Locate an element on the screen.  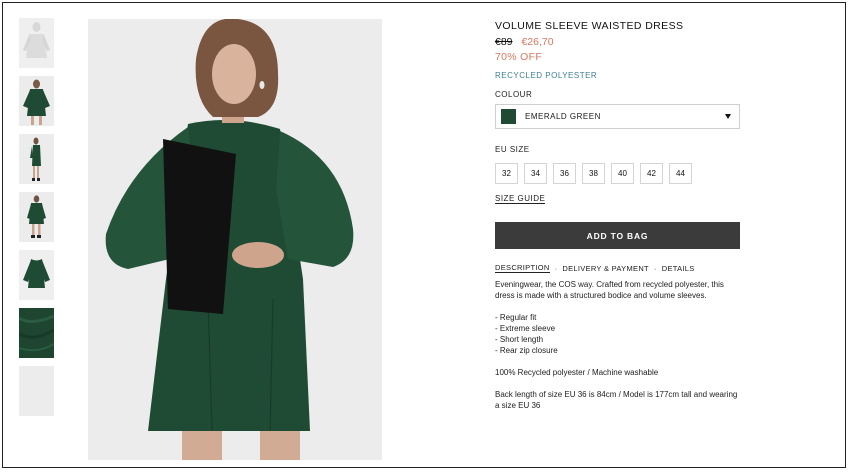
sale-price: €26,70 is located at coordinates (537, 42).